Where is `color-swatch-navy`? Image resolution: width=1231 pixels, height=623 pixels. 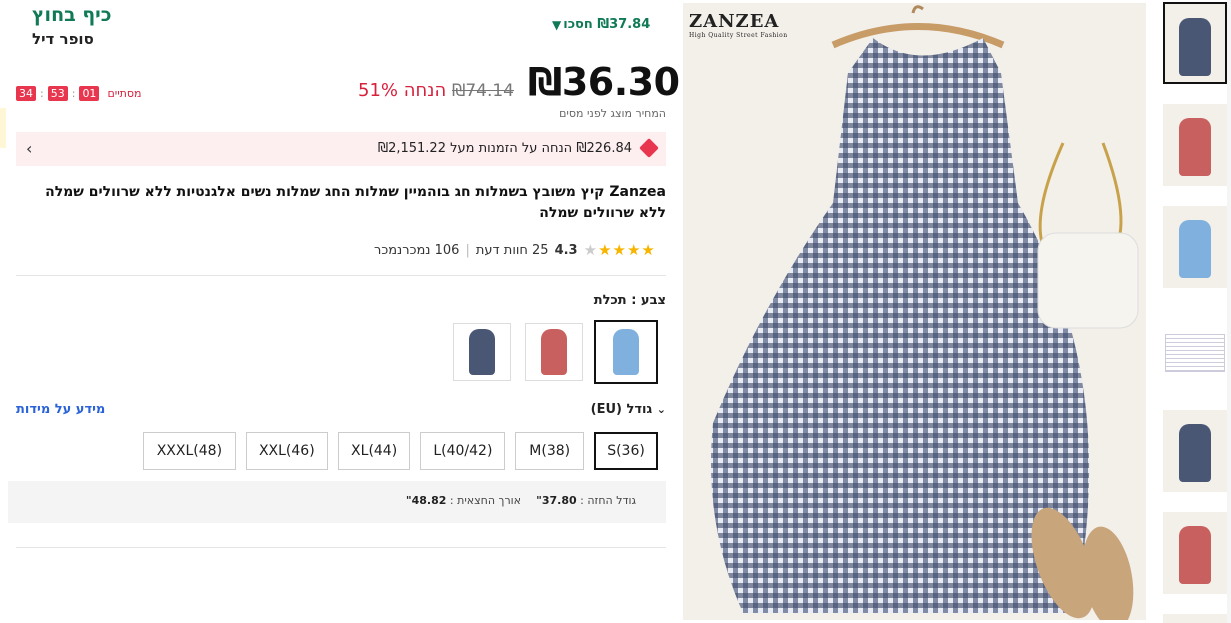
color-swatch-navy is located at coordinates (482, 352).